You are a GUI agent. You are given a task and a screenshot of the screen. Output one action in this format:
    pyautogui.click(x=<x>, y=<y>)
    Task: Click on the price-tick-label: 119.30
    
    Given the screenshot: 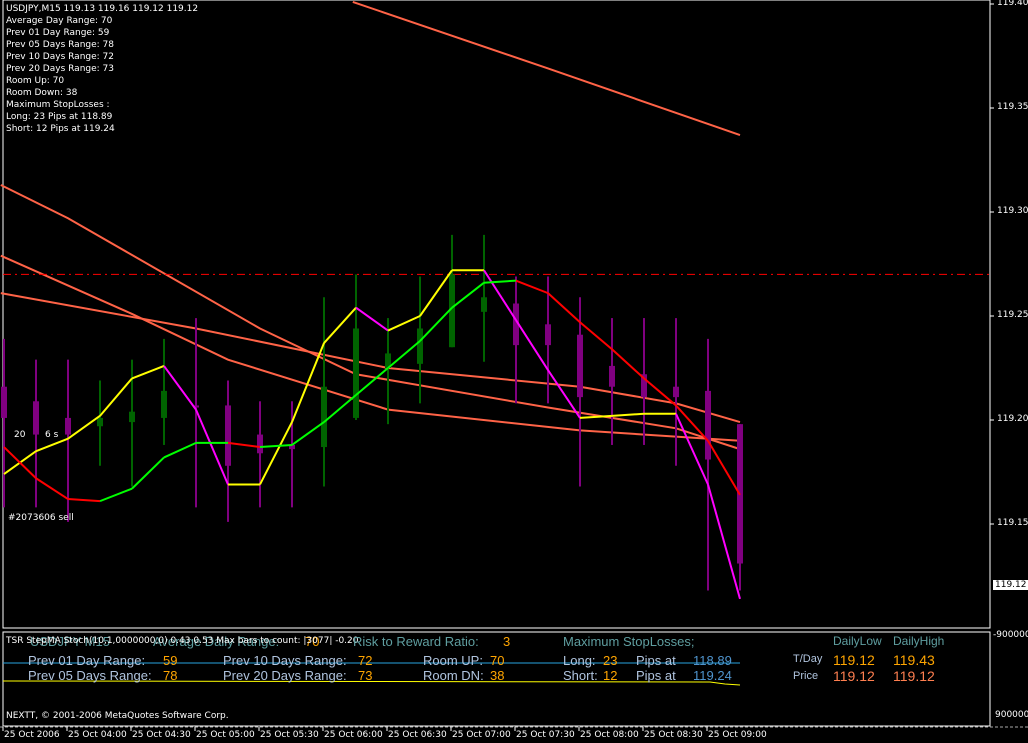 What is the action you would take?
    pyautogui.click(x=1012, y=211)
    